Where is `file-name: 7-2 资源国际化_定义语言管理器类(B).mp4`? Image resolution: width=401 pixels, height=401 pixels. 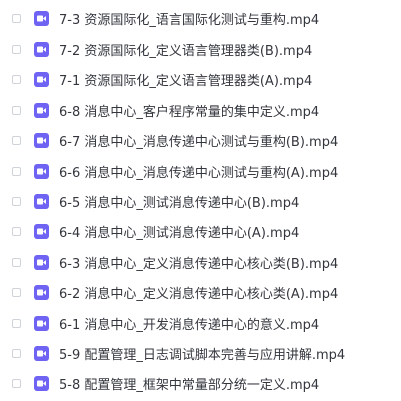
file-name: 7-2 资源国际化_定义语言管理器类(B).mp4 is located at coordinates (185, 49).